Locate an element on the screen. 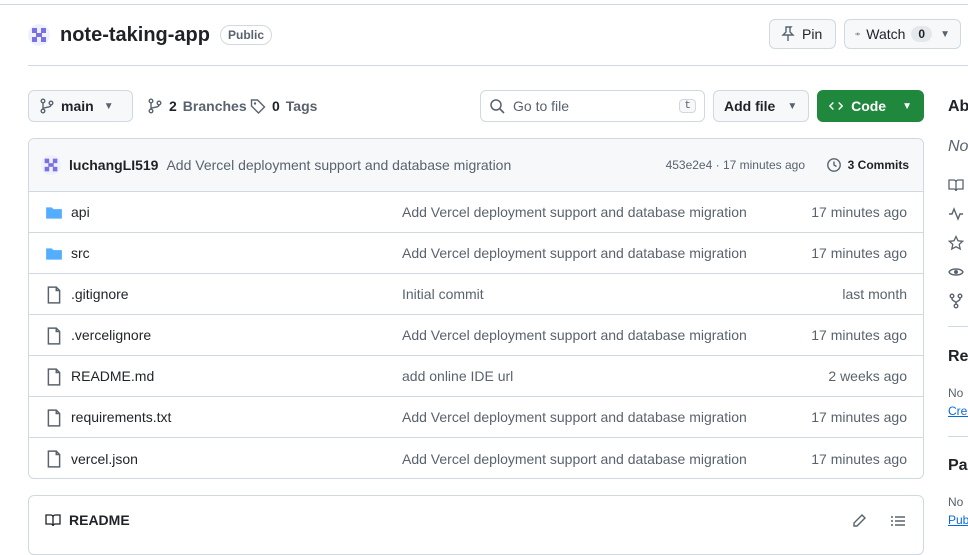 This screenshot has width=968, height=555. branch-selector: main ▼ is located at coordinates (80, 106).